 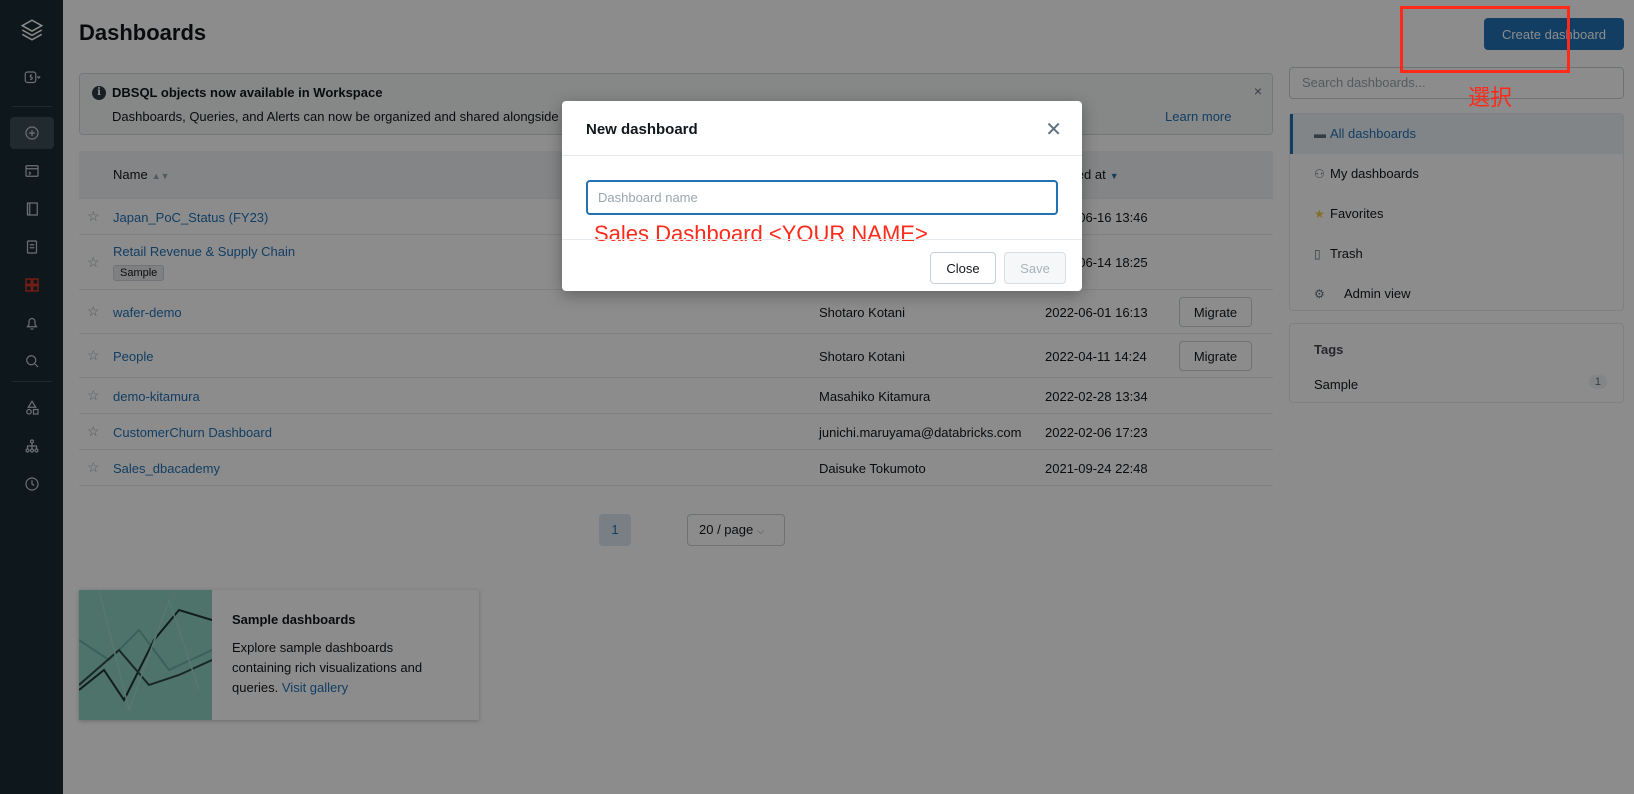 What do you see at coordinates (1490, 97) in the screenshot?
I see `annotation-select-note: 選択` at bounding box center [1490, 97].